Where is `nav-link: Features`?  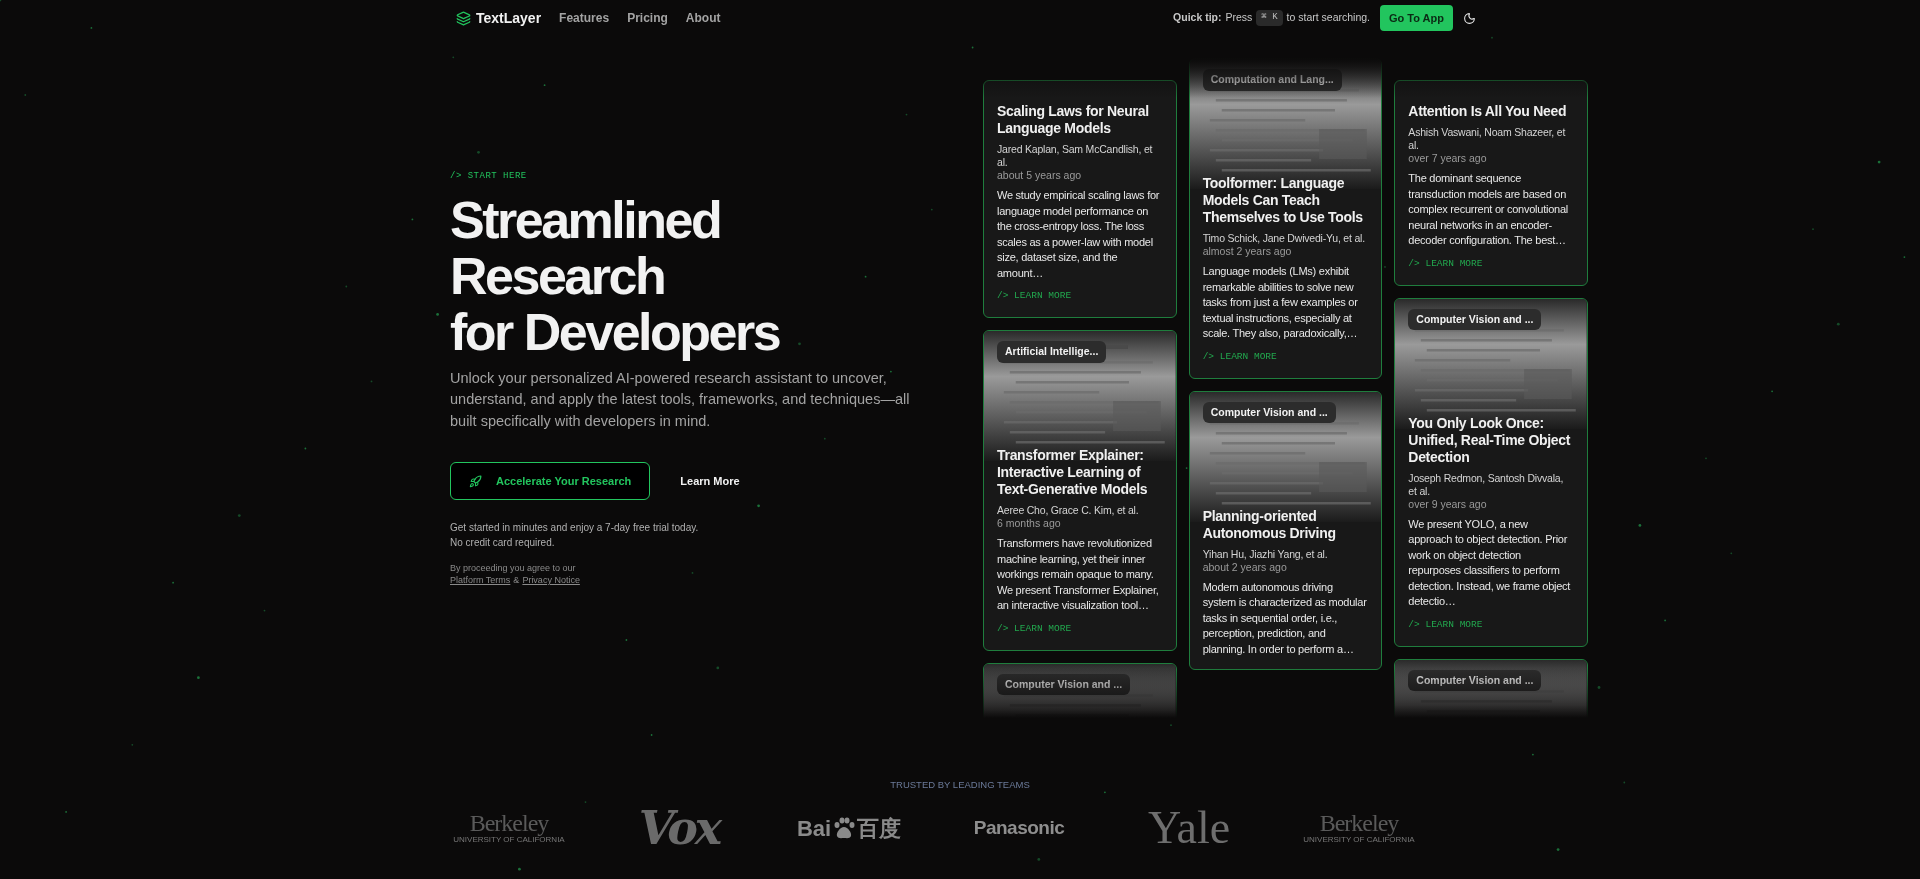
nav-link: Features is located at coordinates (584, 18).